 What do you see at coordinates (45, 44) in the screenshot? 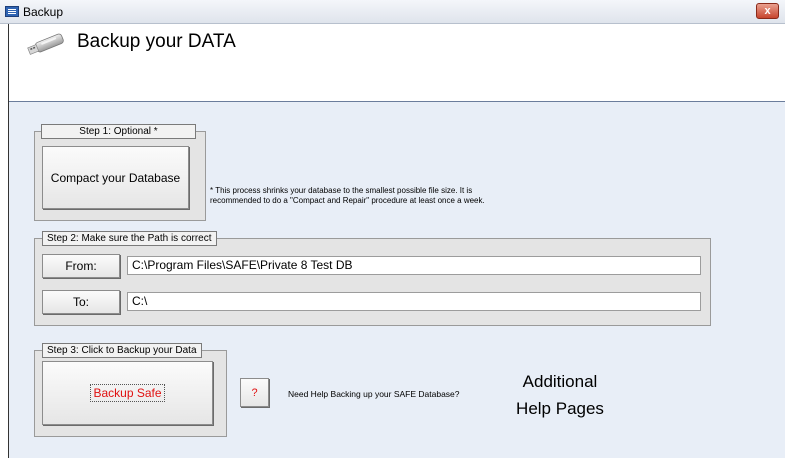
I see `usb-drive-icon` at bounding box center [45, 44].